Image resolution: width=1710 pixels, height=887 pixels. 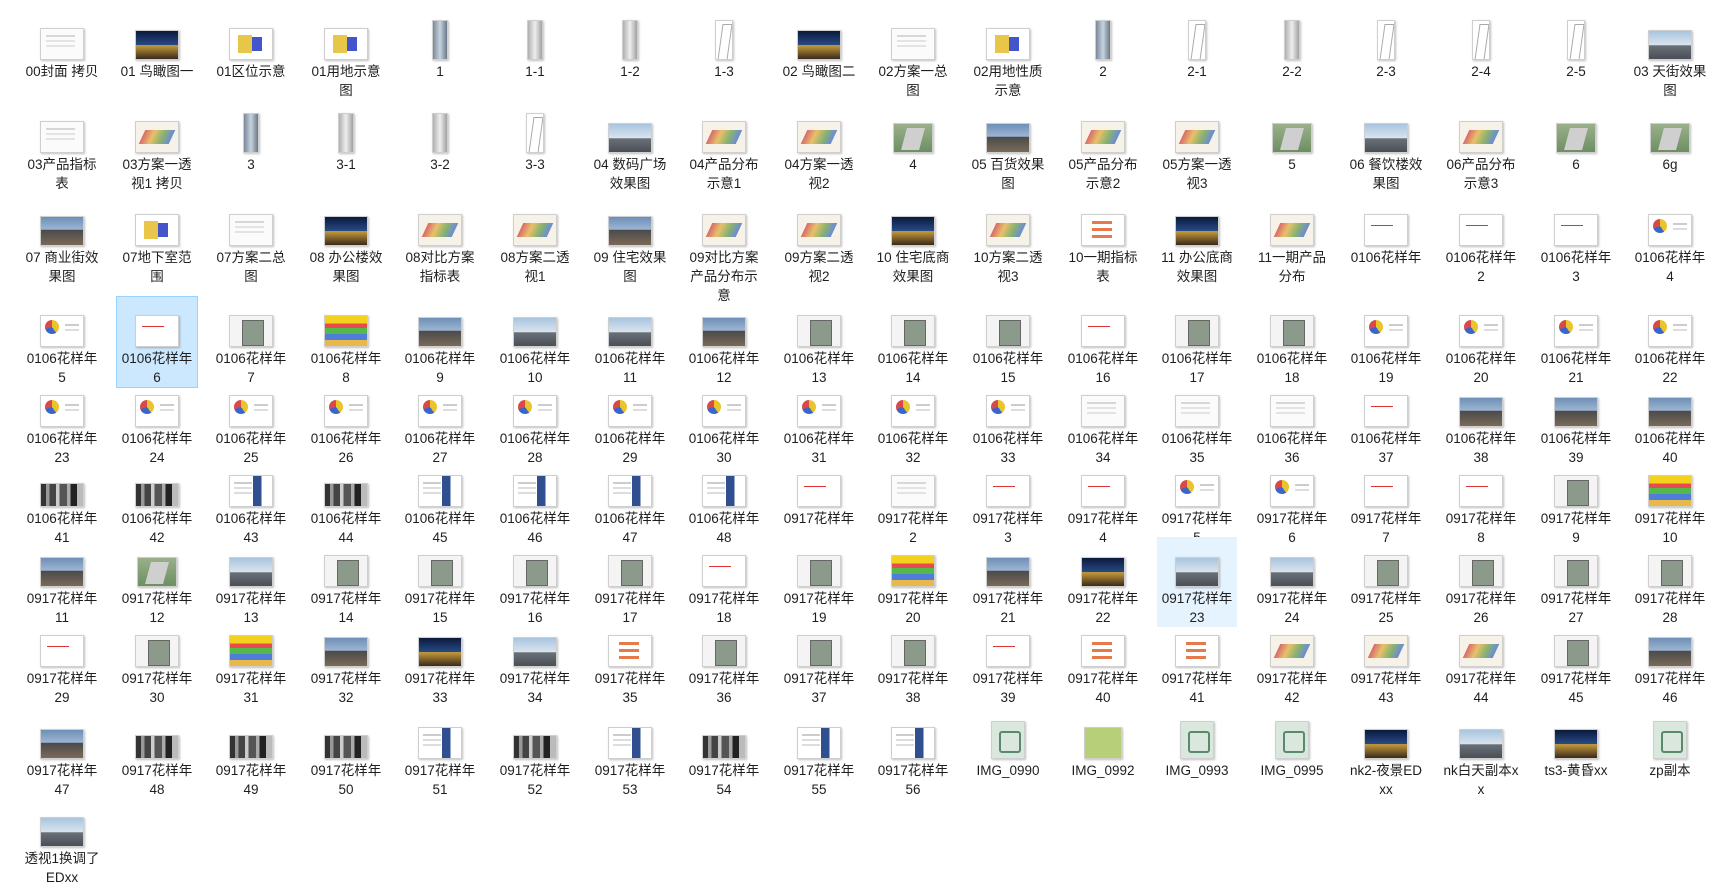 I want to click on file-item: 11 办公底商效果图, so click(x=1197, y=245).